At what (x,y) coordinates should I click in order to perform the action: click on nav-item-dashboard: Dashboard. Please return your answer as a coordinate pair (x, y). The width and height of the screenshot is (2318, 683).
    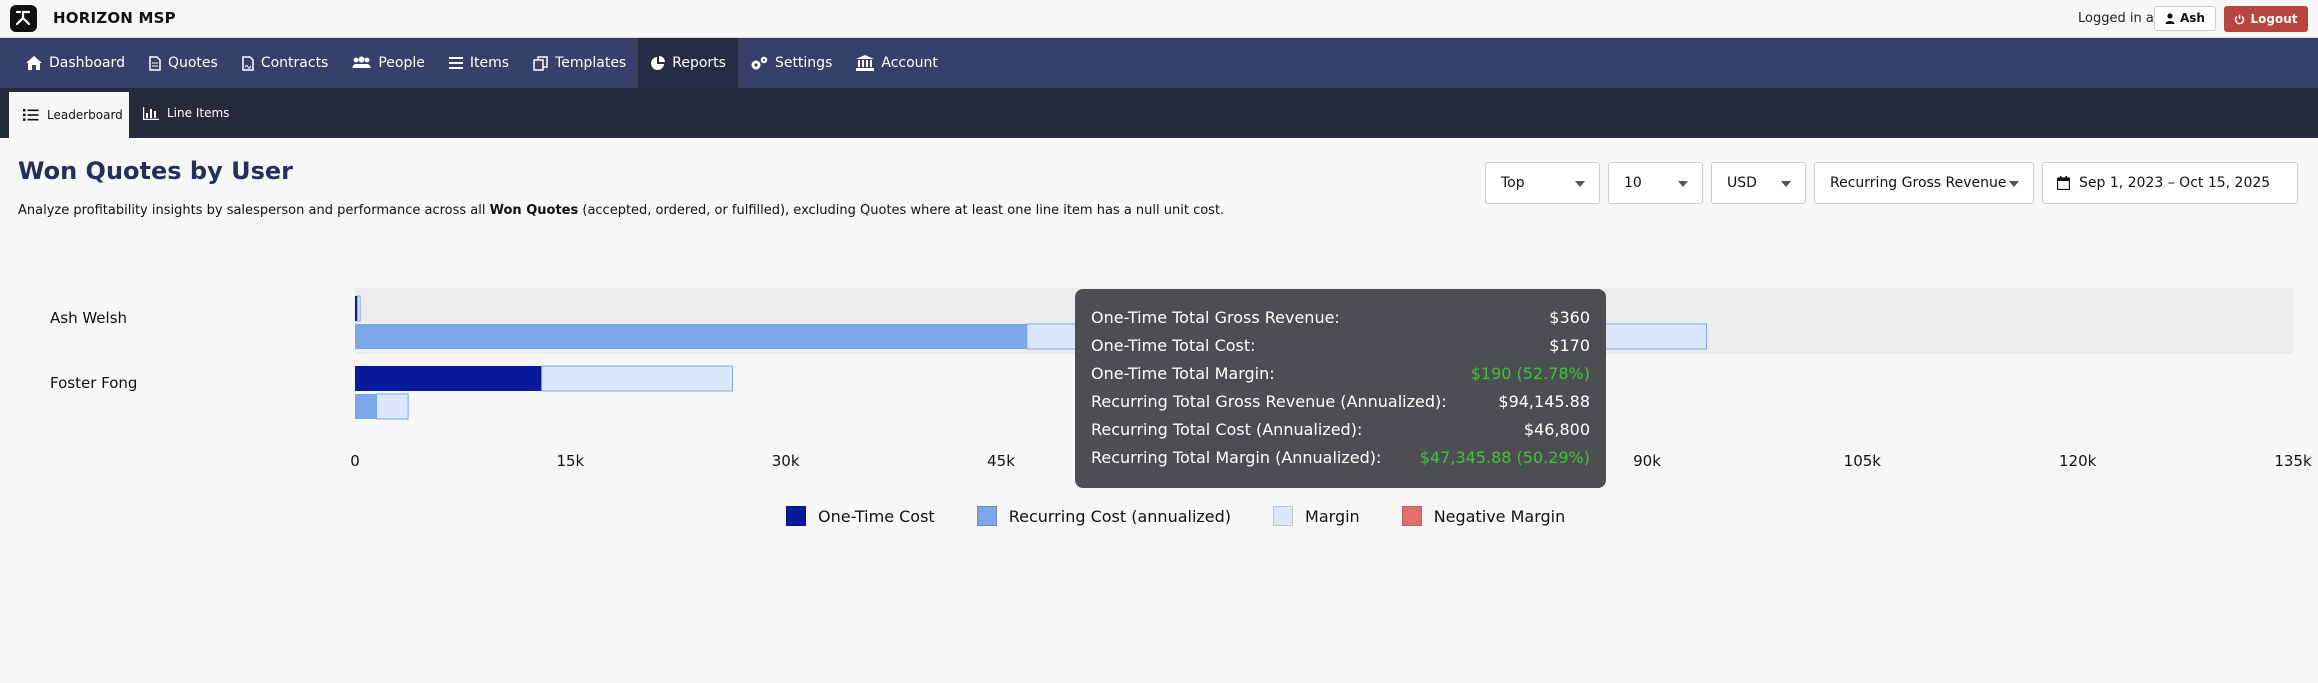
    Looking at the image, I should click on (68, 63).